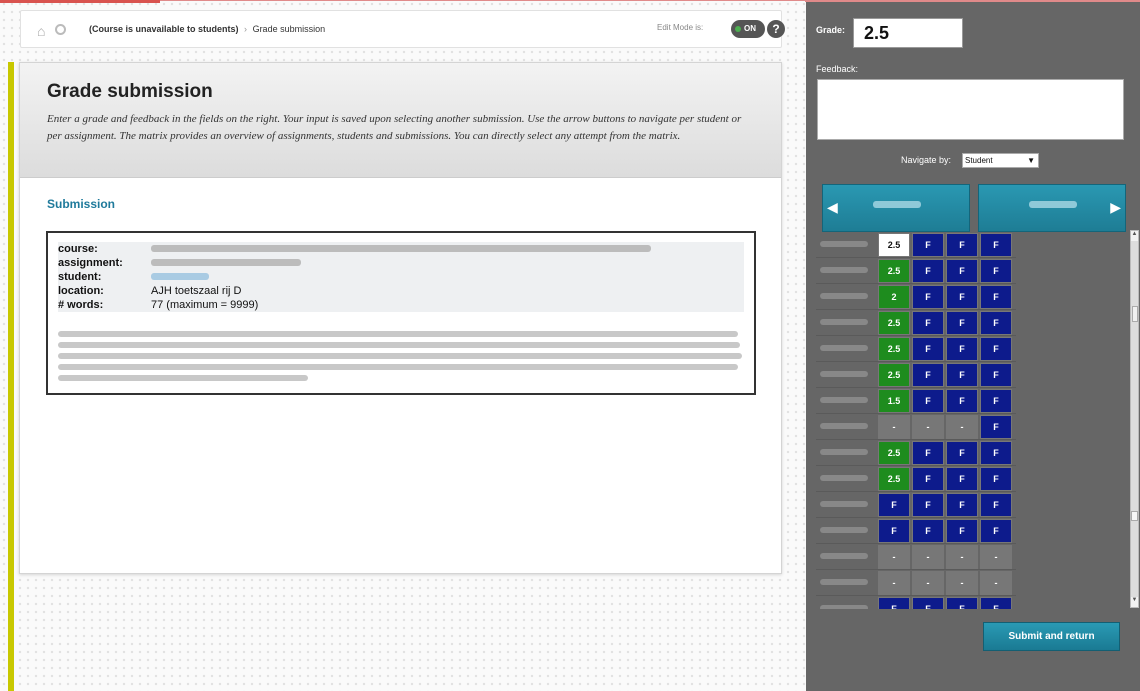 The image size is (1140, 691). Describe the element at coordinates (776, 29) in the screenshot. I see `help-icon: ?` at that location.